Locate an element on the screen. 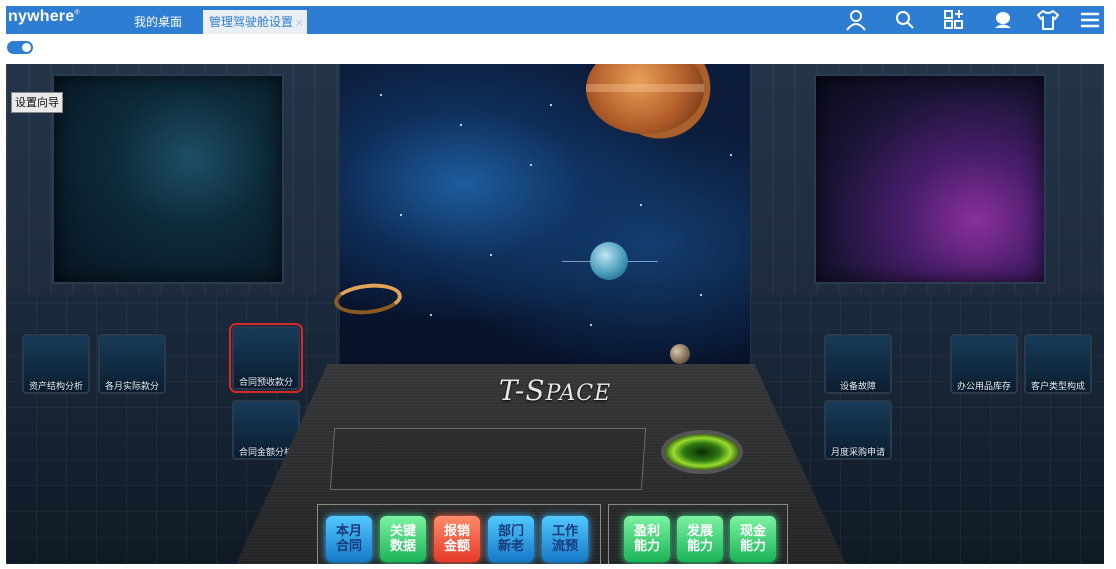 Image resolution: width=1116 pixels, height=569 pixels. ringed-planet is located at coordinates (368, 299).